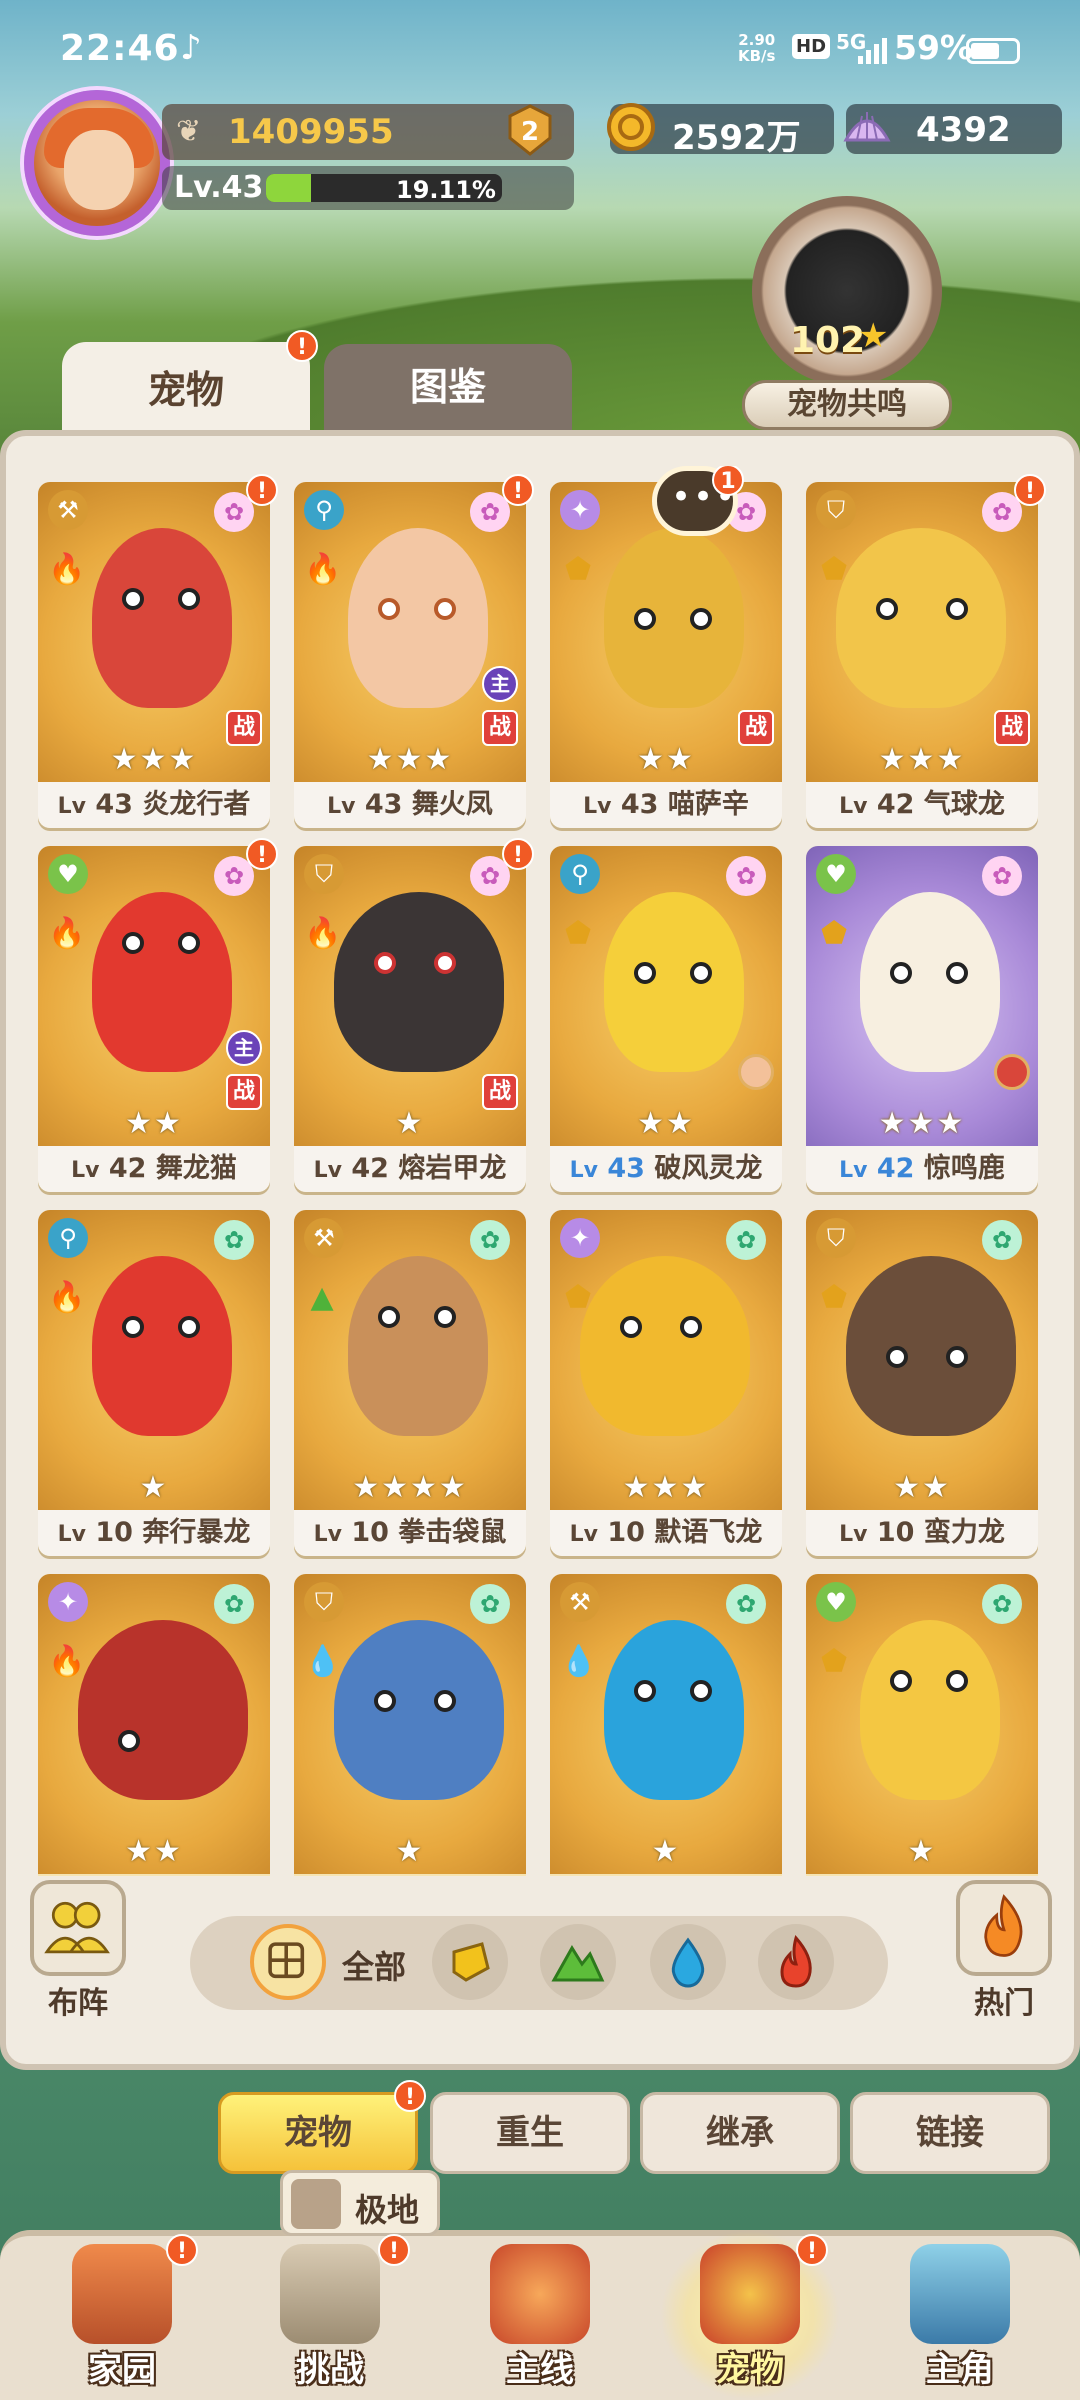 The image size is (1080, 2400). What do you see at coordinates (836, 874) in the screenshot?
I see `heart-icon: ♥` at bounding box center [836, 874].